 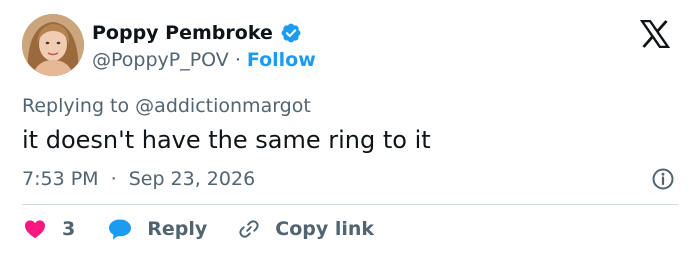 I want to click on tweet-timestamp: 7:53 PM · Sep 23, 2026, so click(x=138, y=179).